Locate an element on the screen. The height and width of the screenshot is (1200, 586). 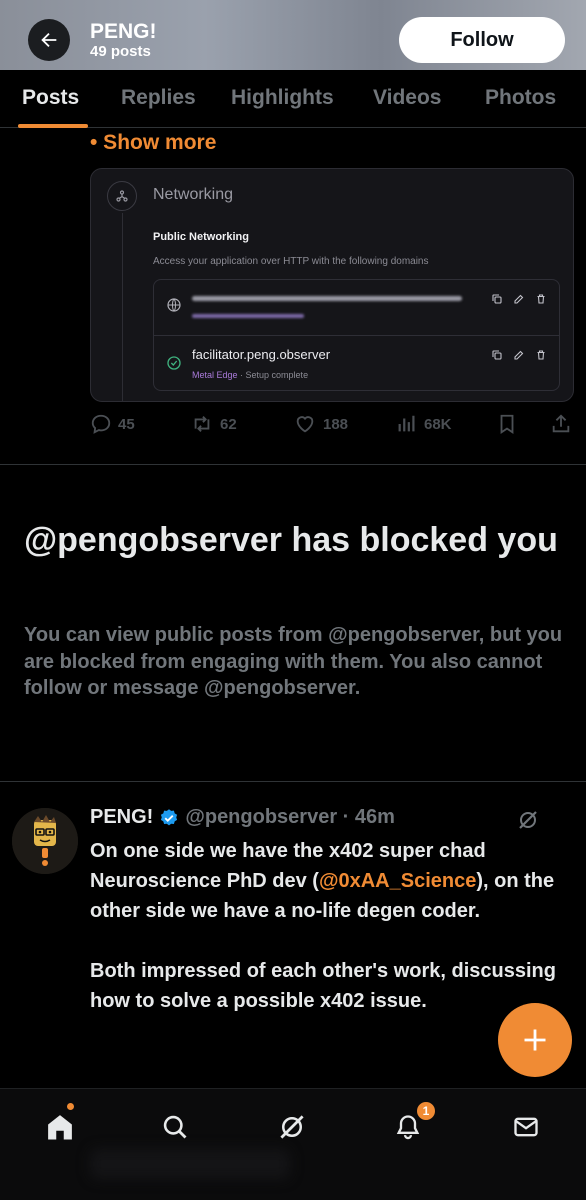
share-action is located at coordinates (561, 424).